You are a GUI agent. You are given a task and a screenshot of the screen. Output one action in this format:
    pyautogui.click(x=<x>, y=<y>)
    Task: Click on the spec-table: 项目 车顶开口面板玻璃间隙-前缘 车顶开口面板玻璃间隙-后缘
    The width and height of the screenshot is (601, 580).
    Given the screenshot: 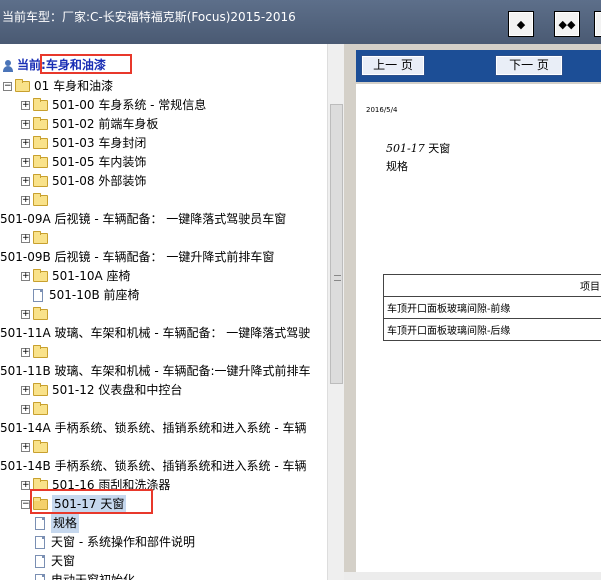 What is the action you would take?
    pyautogui.click(x=492, y=307)
    